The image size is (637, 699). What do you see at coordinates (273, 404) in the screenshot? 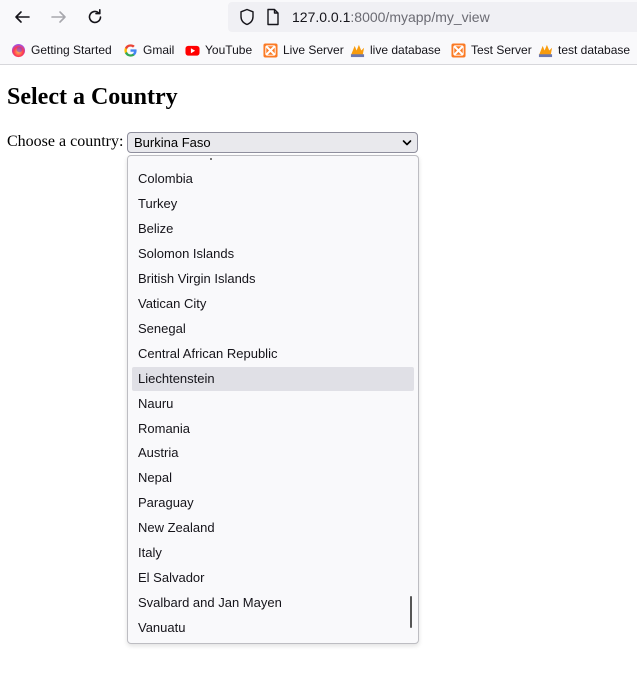
I see `dropdown-option: Nauru` at bounding box center [273, 404].